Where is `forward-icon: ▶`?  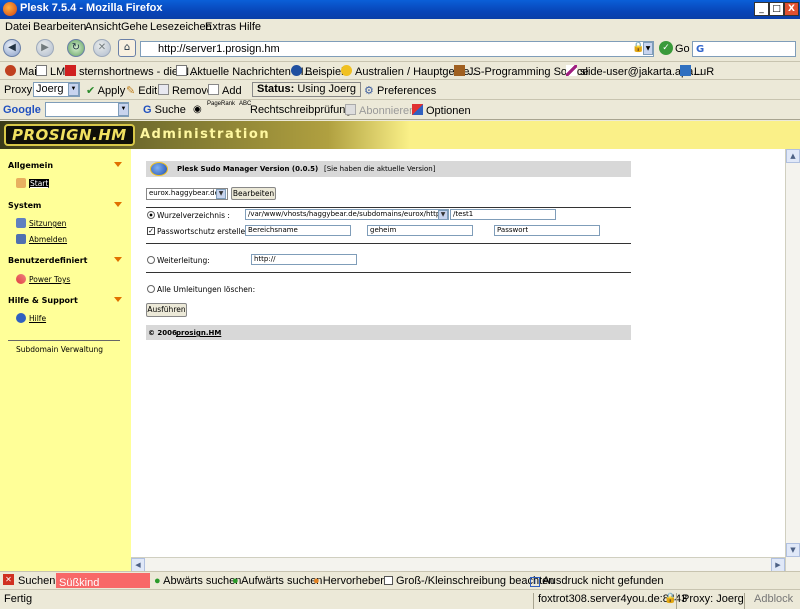
forward-icon: ▶ is located at coordinates (45, 48).